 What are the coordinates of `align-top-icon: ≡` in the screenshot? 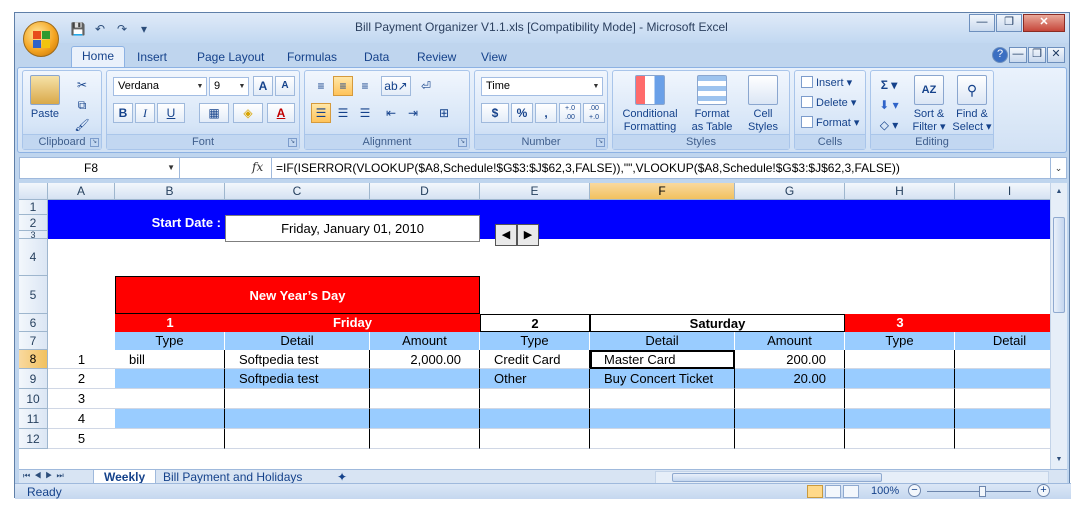 It's located at (321, 86).